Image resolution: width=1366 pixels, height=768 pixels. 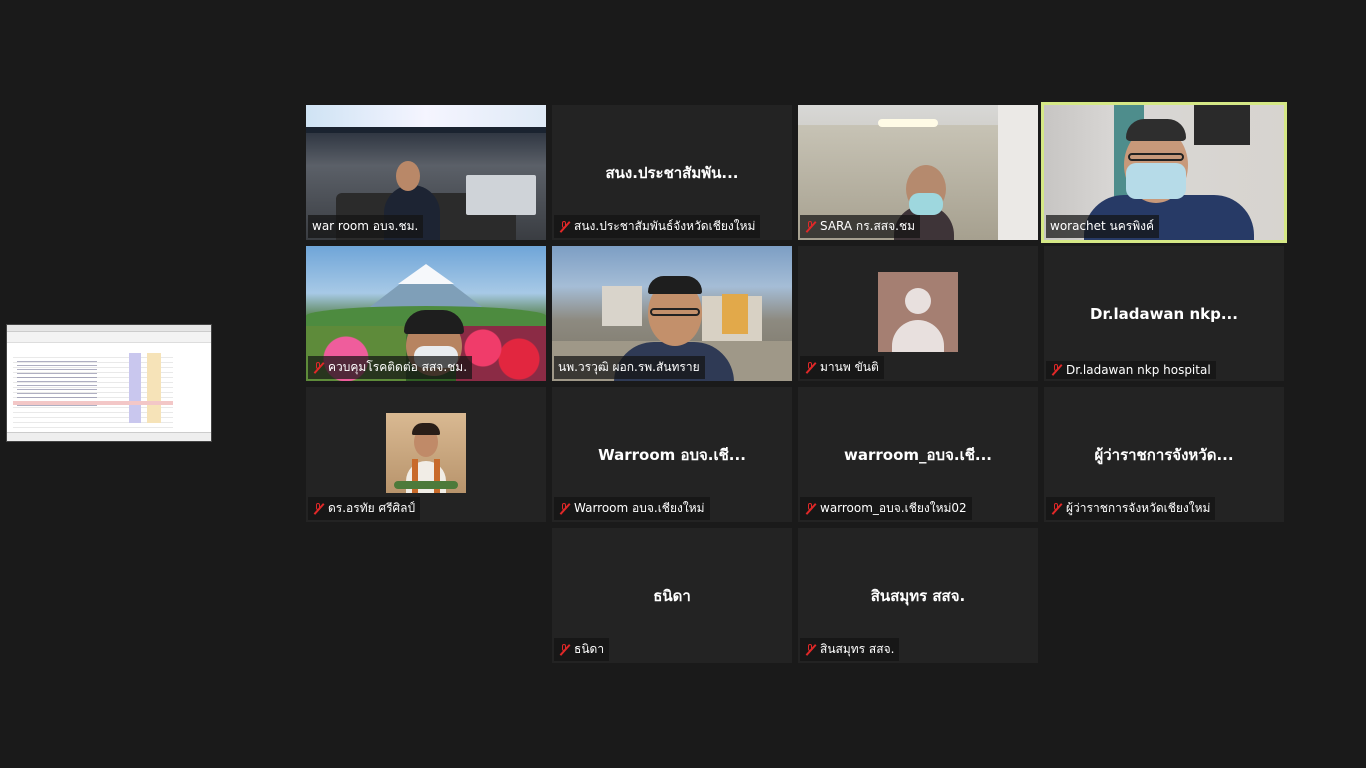 I want to click on participant-name-label: ธนิดา, so click(x=582, y=649).